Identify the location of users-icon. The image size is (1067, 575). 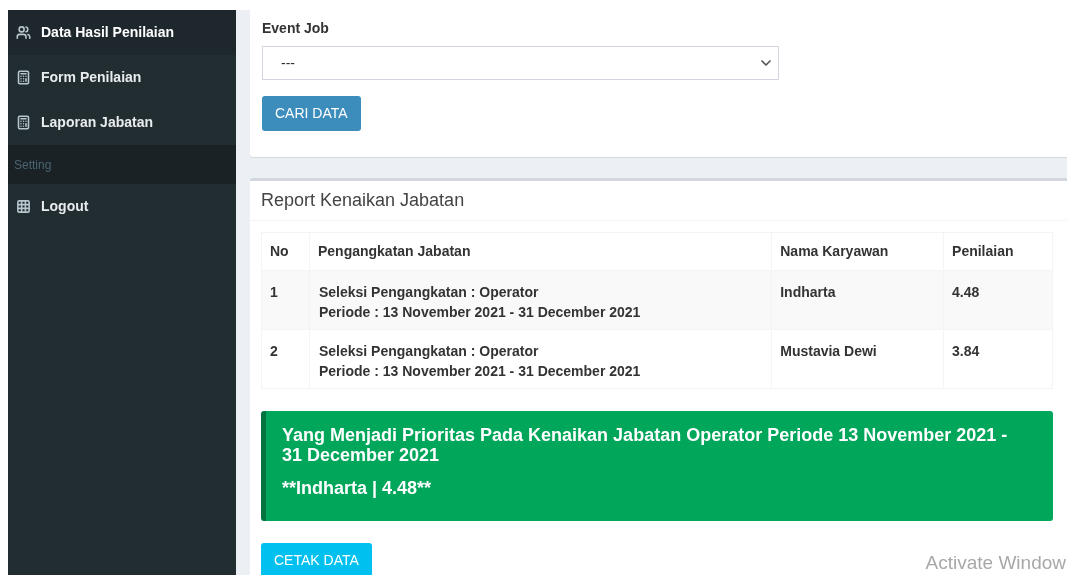
(23, 32).